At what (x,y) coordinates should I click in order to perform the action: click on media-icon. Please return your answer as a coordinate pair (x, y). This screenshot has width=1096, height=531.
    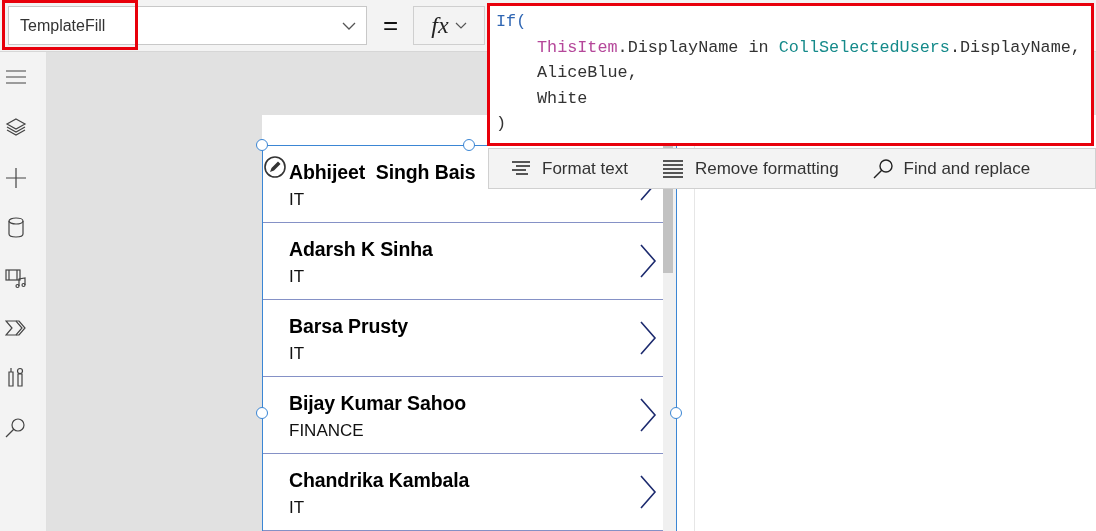
    Looking at the image, I should click on (16, 278).